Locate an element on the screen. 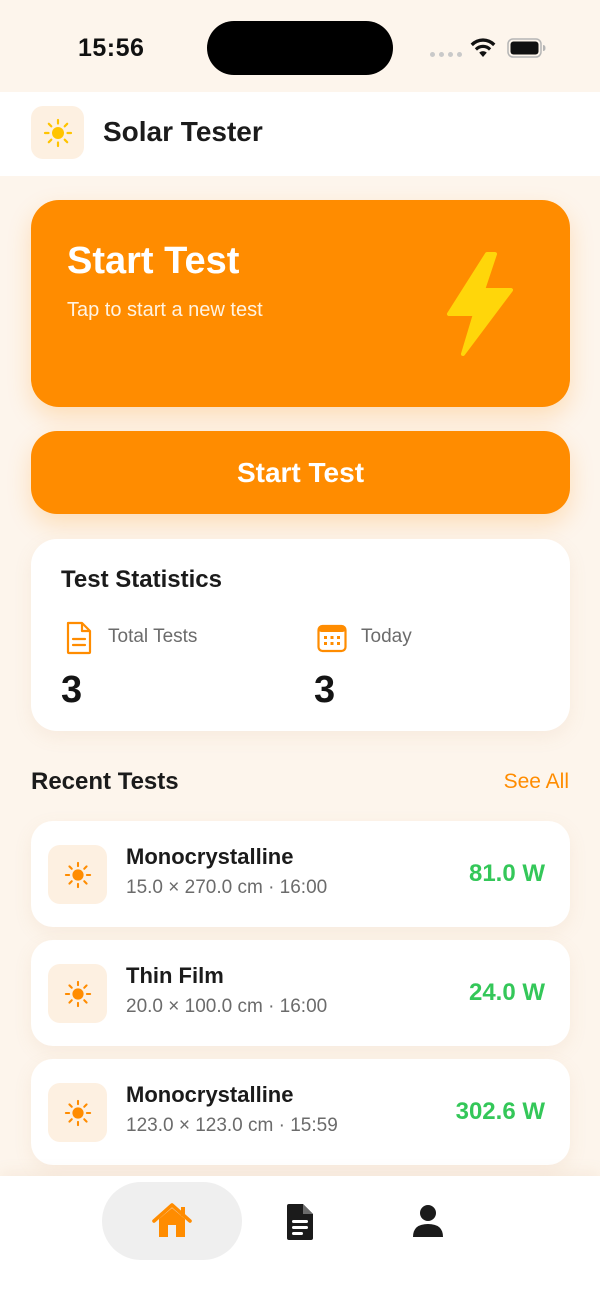  stat-today: Today 3 is located at coordinates (430, 671).